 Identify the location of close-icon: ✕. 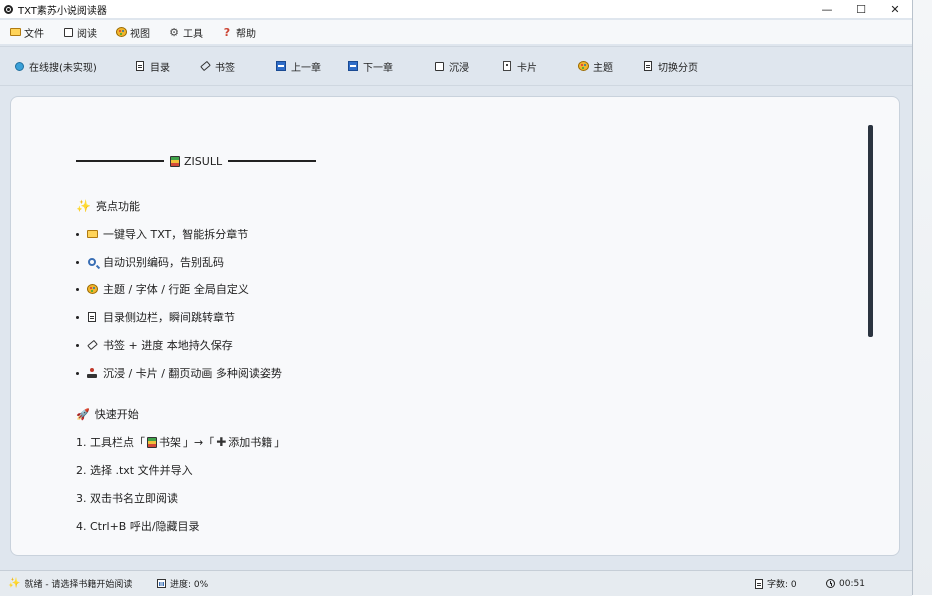
(895, 9).